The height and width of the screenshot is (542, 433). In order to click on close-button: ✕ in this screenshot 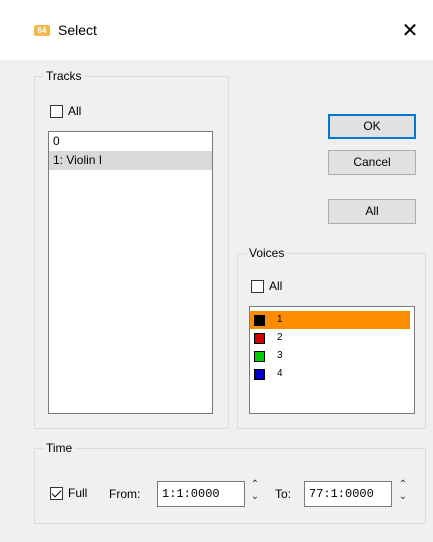, I will do `click(410, 31)`.